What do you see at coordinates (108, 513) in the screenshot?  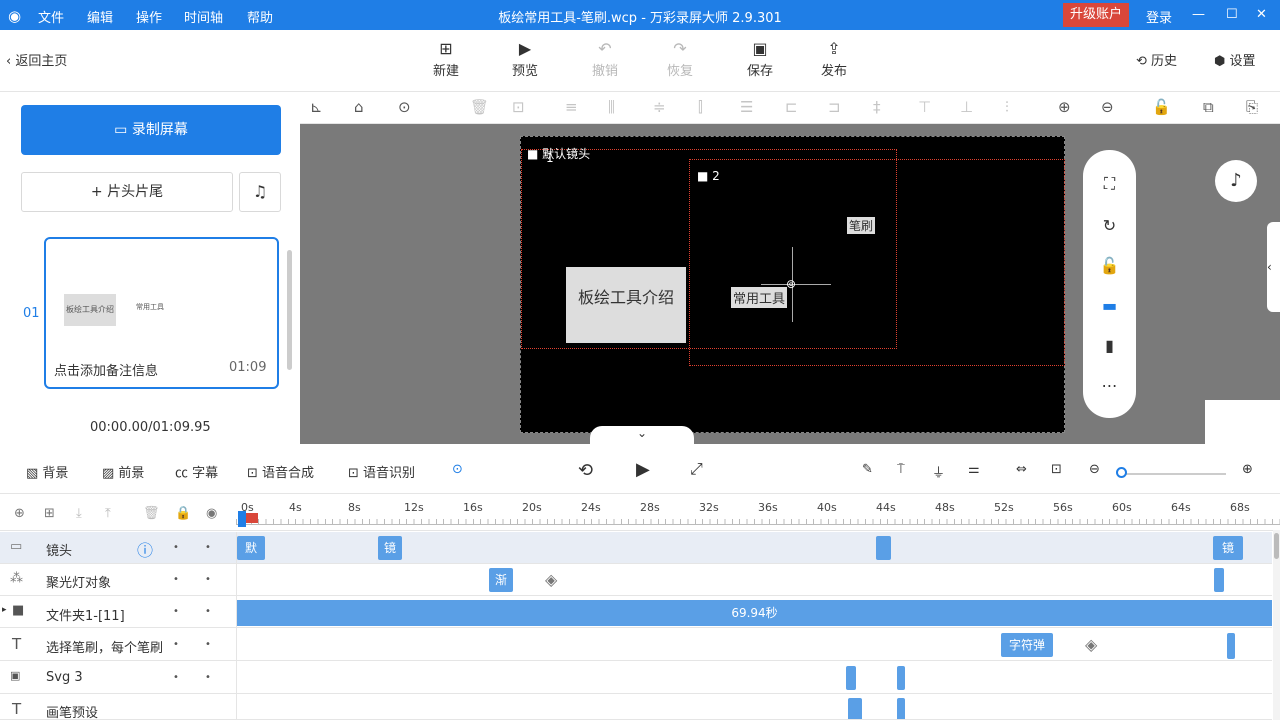 I see `move-up-icon: ⤒` at bounding box center [108, 513].